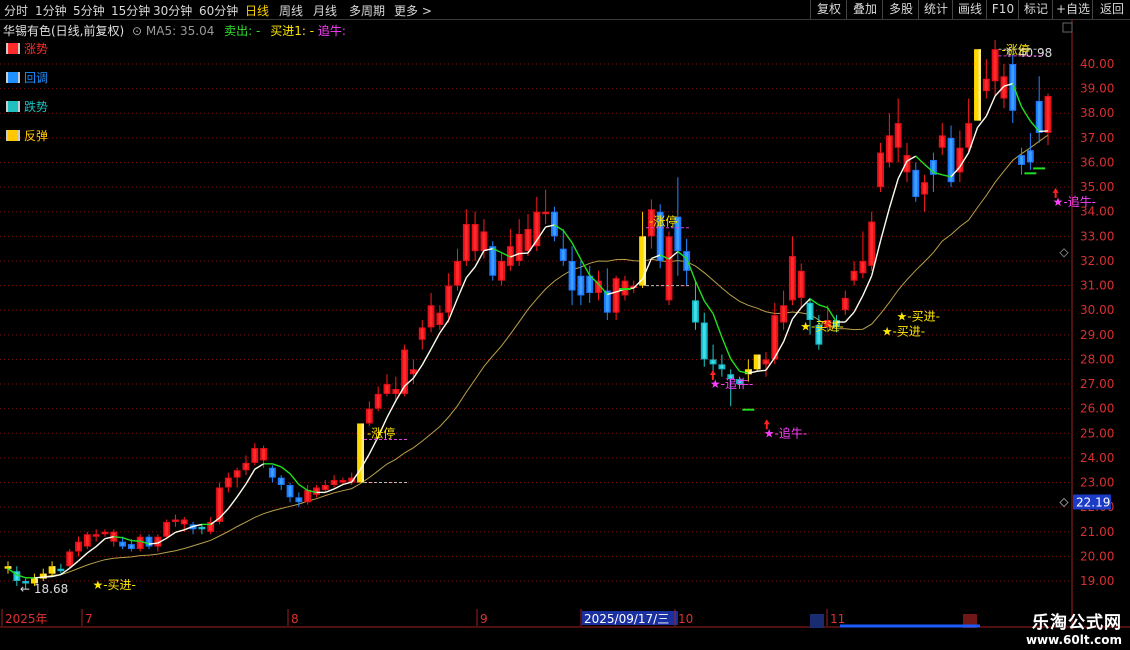  Describe the element at coordinates (731, 383) in the screenshot. I see `bull-signal-label: ★-追牛-` at that location.